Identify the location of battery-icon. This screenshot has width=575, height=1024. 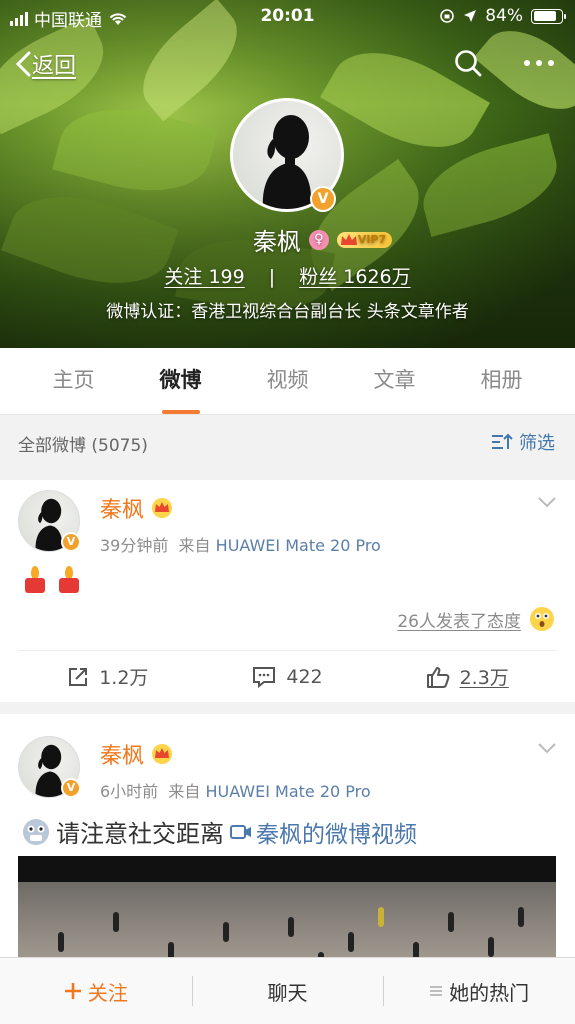
(548, 16).